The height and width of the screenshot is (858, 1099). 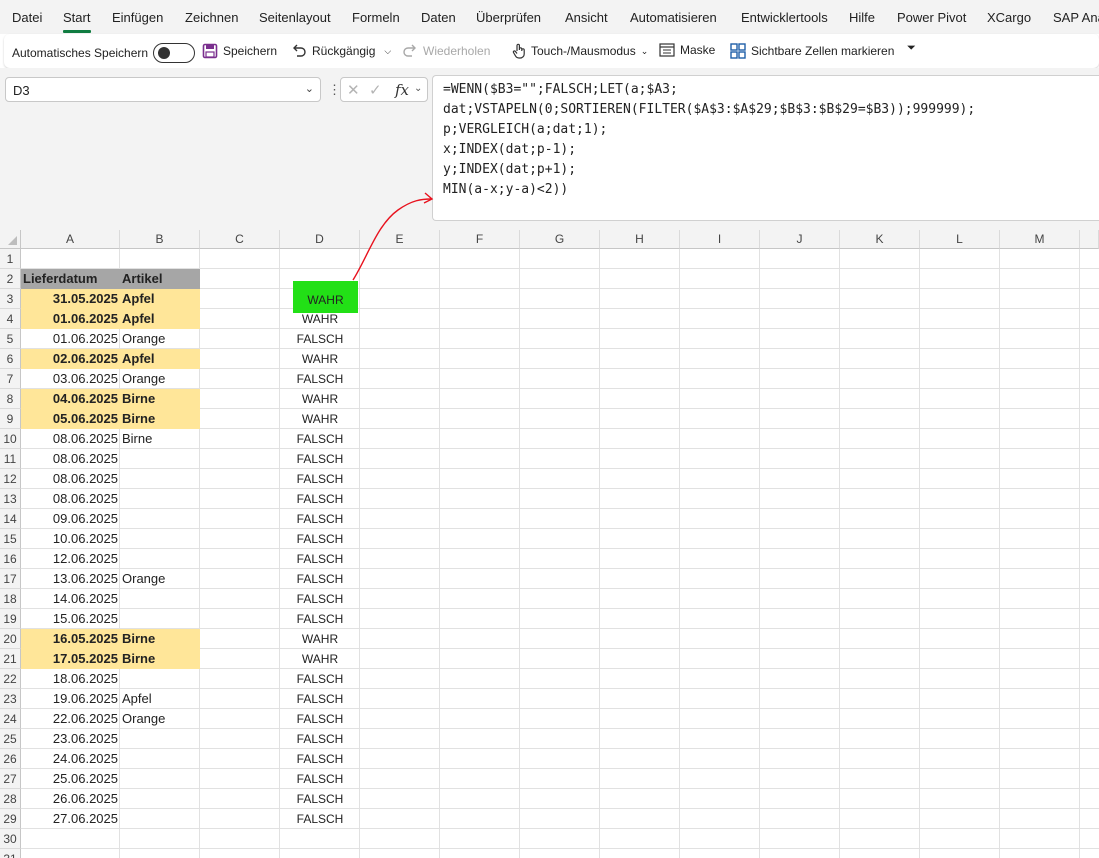 What do you see at coordinates (70, 379) in the screenshot?
I see `cell-lieferdatum: 03.06.2025` at bounding box center [70, 379].